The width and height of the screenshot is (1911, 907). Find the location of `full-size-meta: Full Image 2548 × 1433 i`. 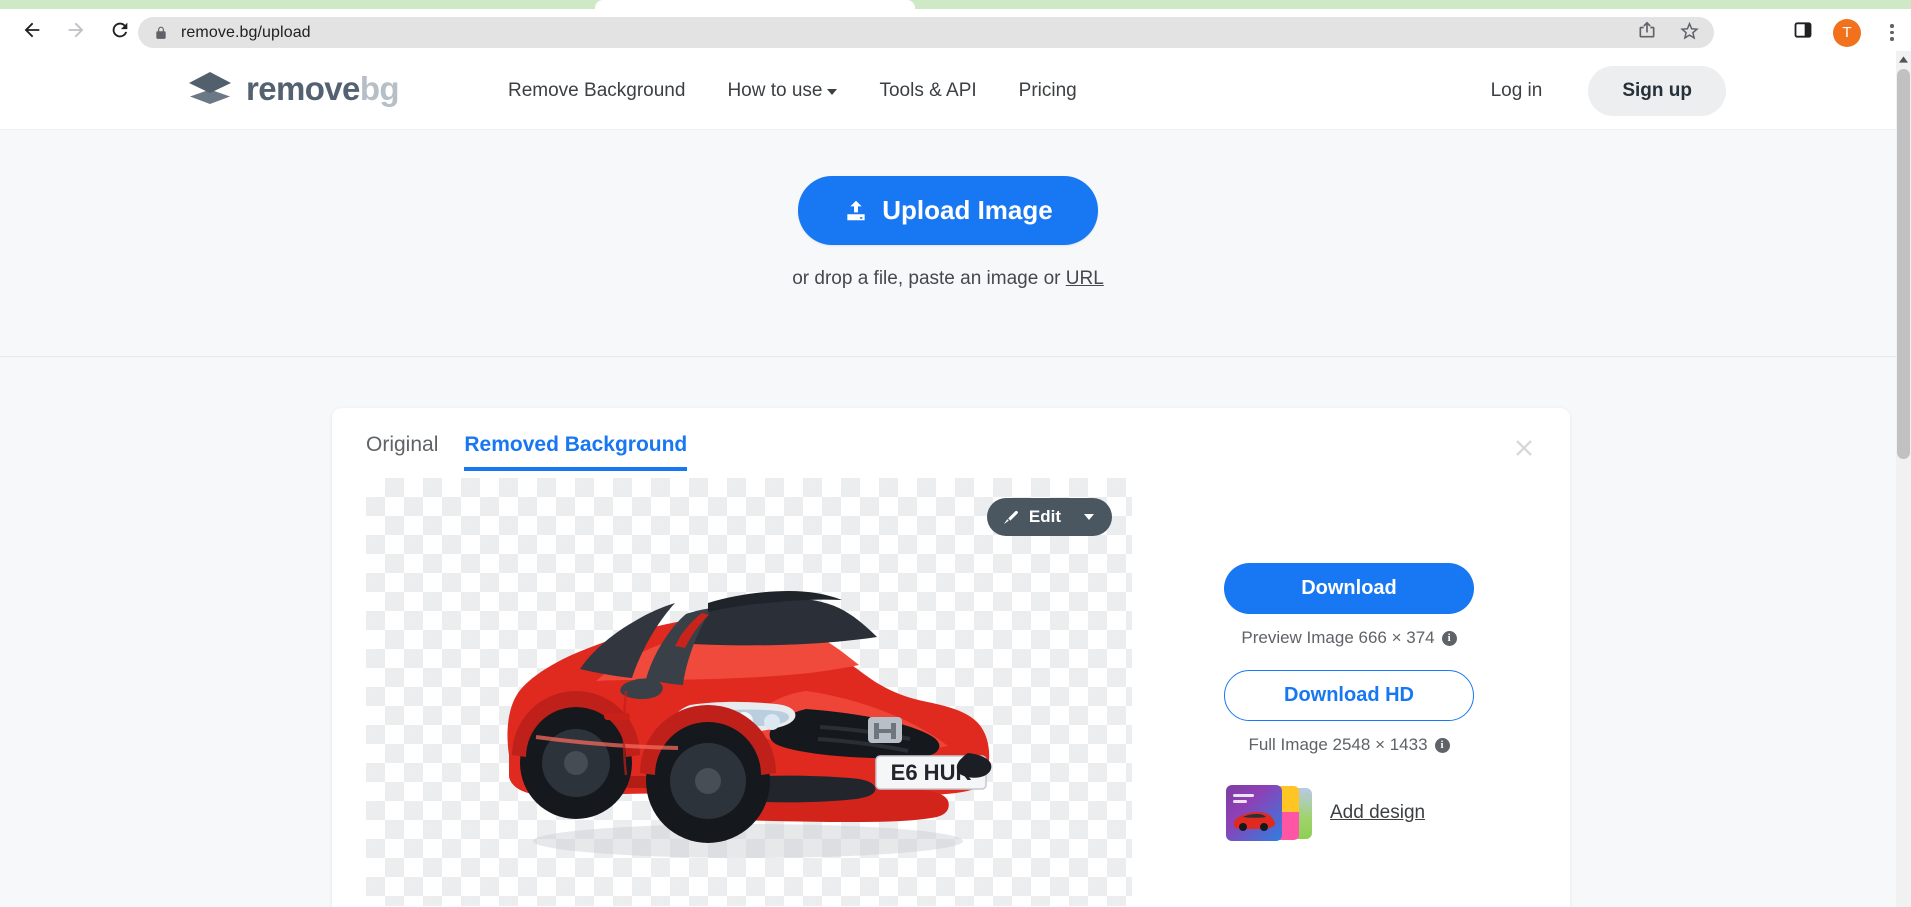

full-size-meta: Full Image 2548 × 1433 i is located at coordinates (1349, 745).